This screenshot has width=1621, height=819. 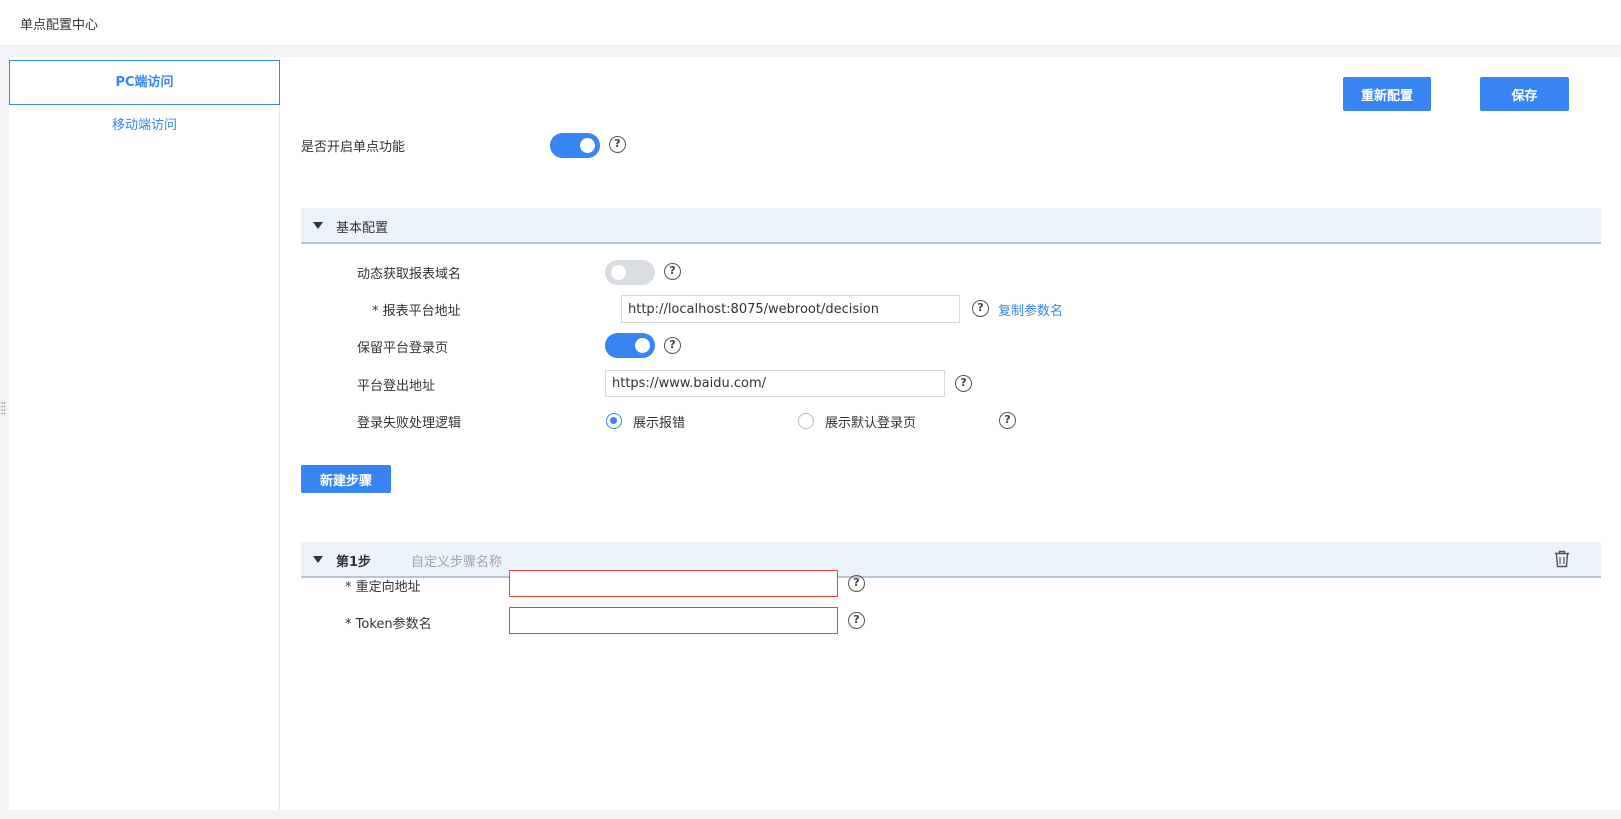 What do you see at coordinates (1562, 559) in the screenshot?
I see `trash-icon` at bounding box center [1562, 559].